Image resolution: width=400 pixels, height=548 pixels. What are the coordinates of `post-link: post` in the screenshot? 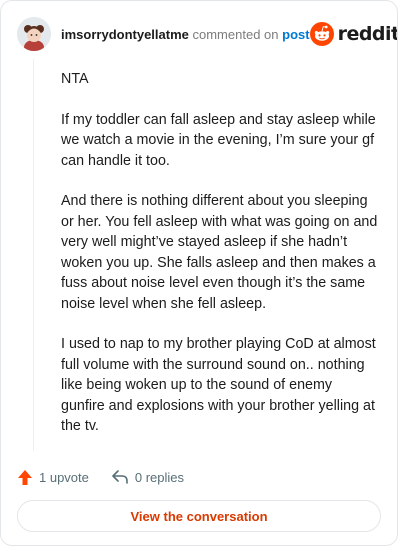 It's located at (295, 34).